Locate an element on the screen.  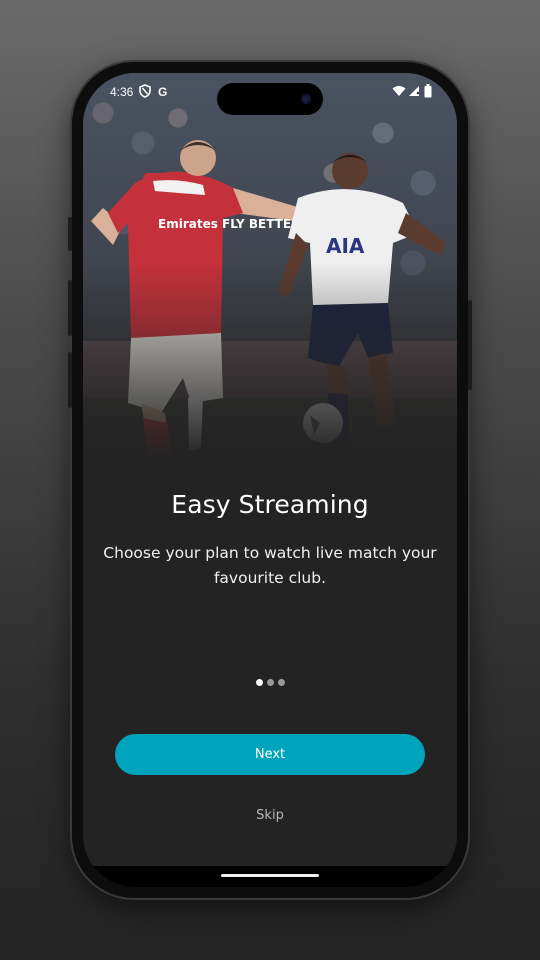
camera-icon is located at coordinates (306, 99).